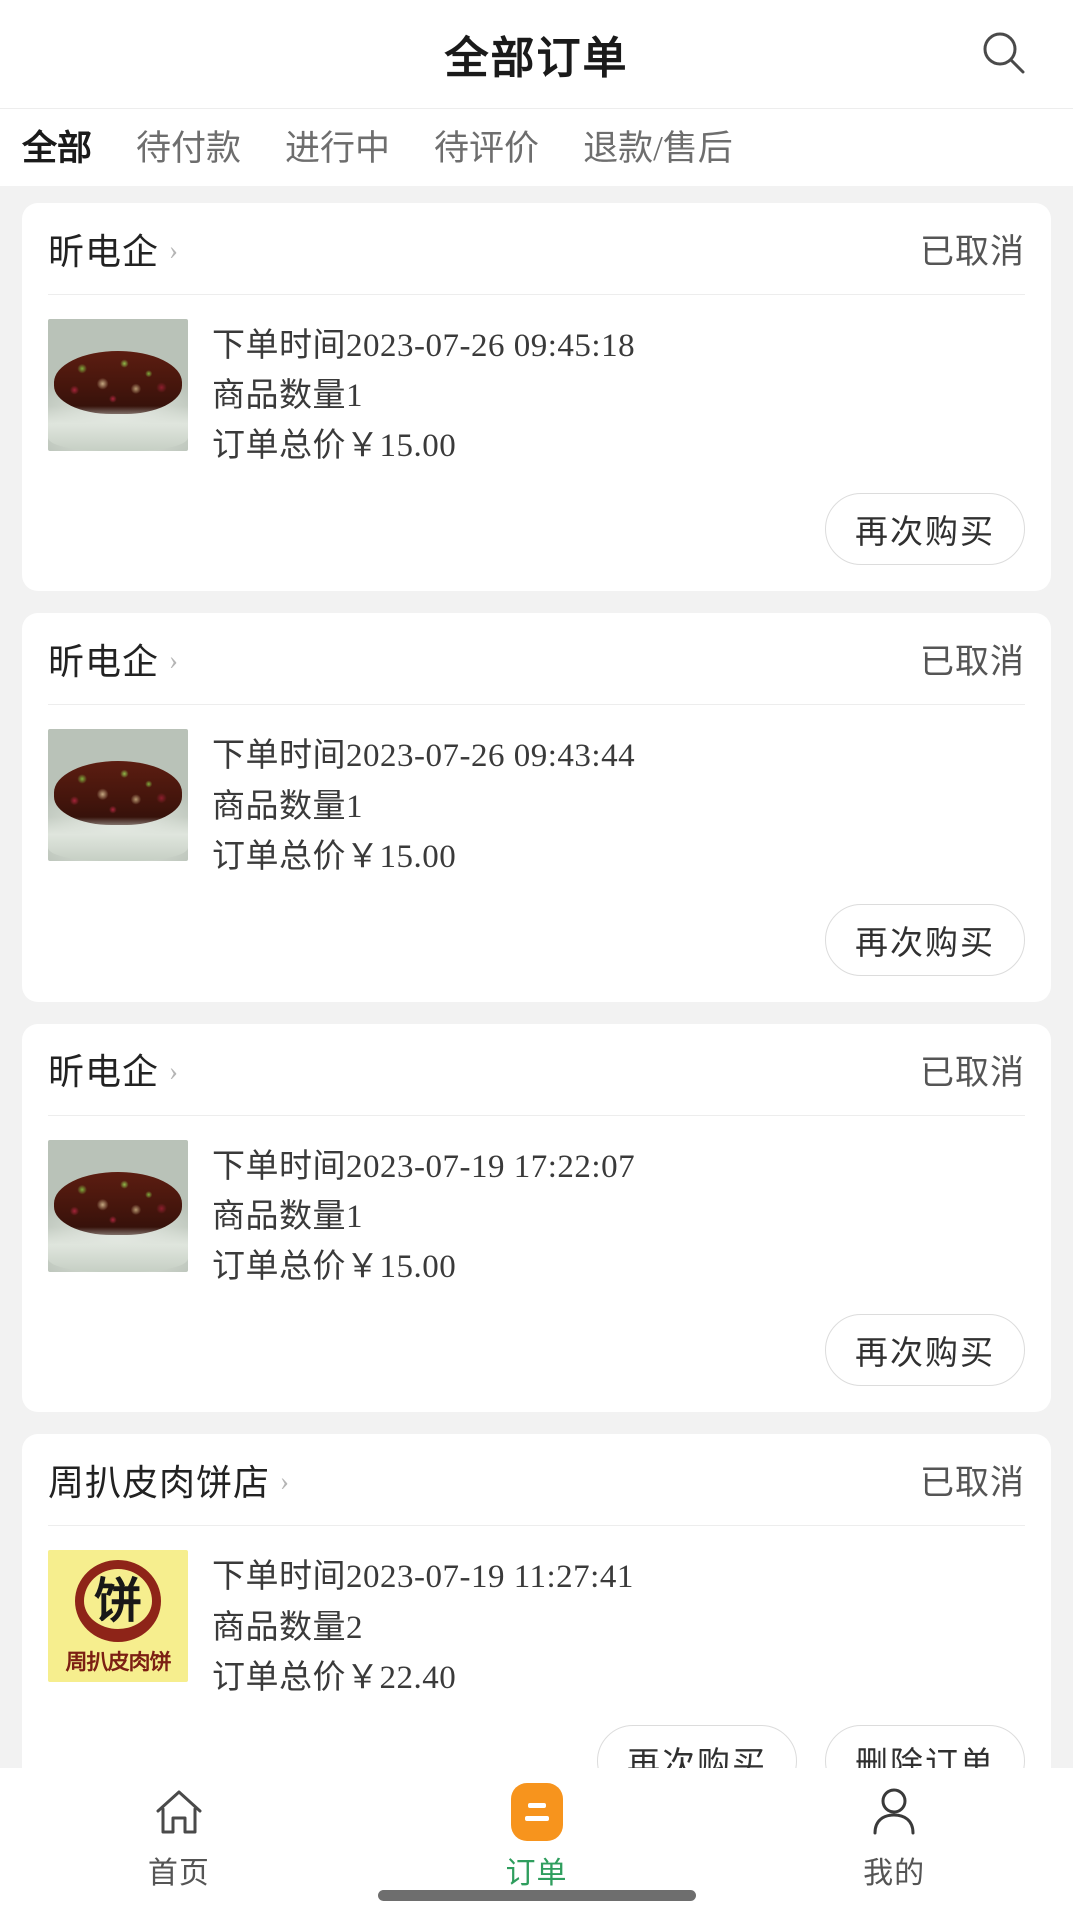  I want to click on nav-item-profile: 我的, so click(894, 1838).